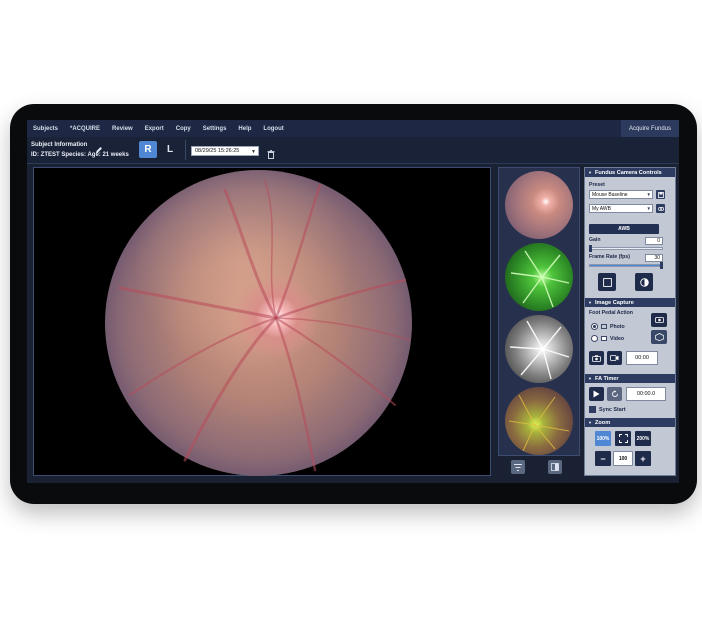  I want to click on fa-timer-header: ▼ FA Timer, so click(630, 378).